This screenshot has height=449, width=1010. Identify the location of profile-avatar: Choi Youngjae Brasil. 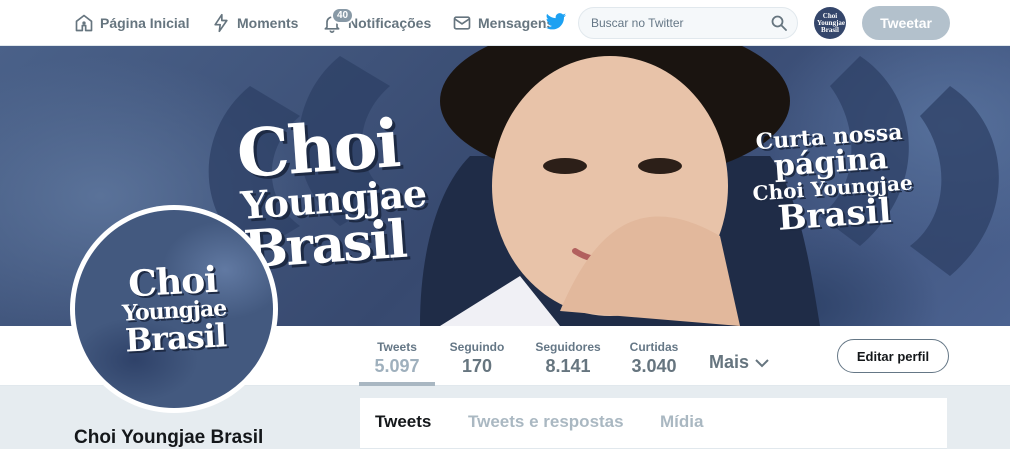
(174, 309).